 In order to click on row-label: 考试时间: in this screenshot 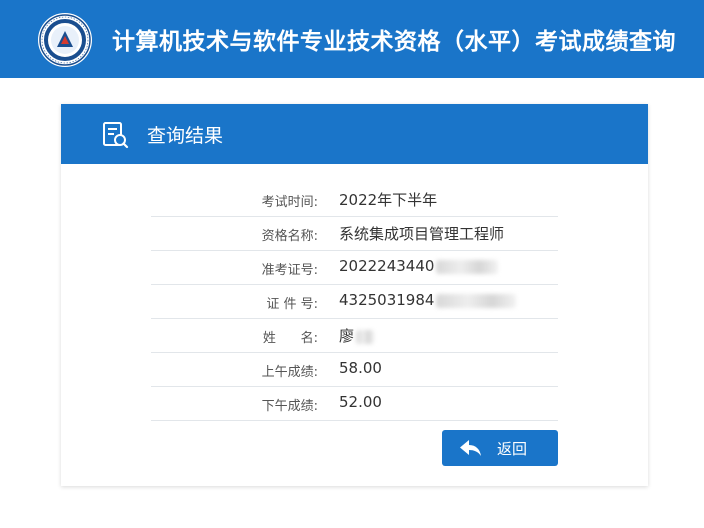, I will do `click(289, 202)`.